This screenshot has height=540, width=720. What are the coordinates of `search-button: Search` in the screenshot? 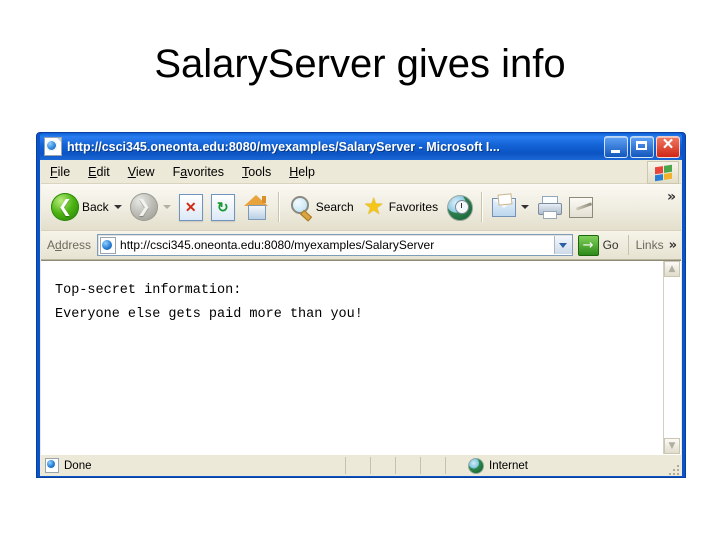 It's located at (321, 207).